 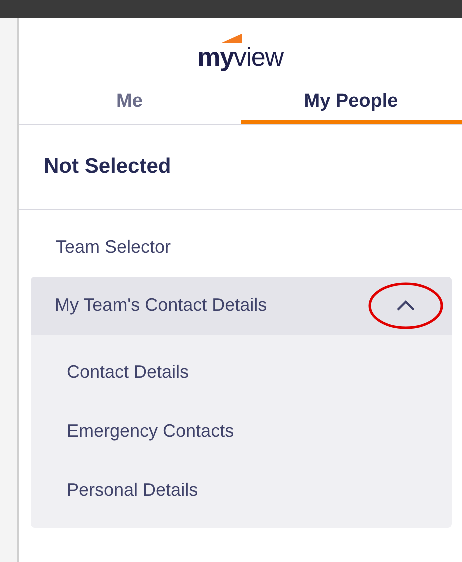 What do you see at coordinates (114, 247) in the screenshot?
I see `menu-link: Team Selector` at bounding box center [114, 247].